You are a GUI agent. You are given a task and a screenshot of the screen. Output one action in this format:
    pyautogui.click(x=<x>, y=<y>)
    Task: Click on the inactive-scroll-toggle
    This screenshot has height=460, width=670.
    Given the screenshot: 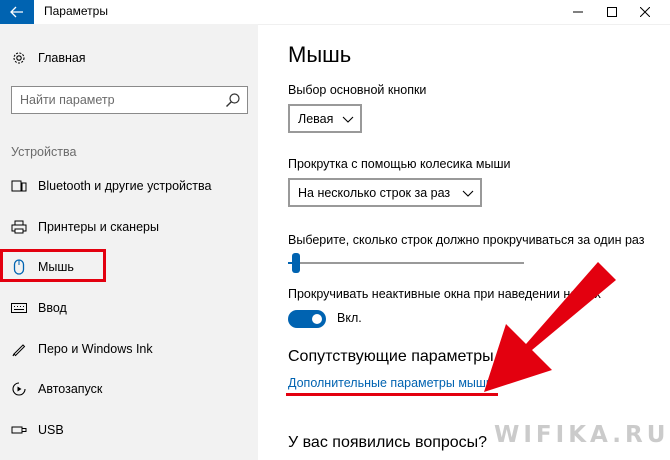 What is the action you would take?
    pyautogui.click(x=307, y=319)
    